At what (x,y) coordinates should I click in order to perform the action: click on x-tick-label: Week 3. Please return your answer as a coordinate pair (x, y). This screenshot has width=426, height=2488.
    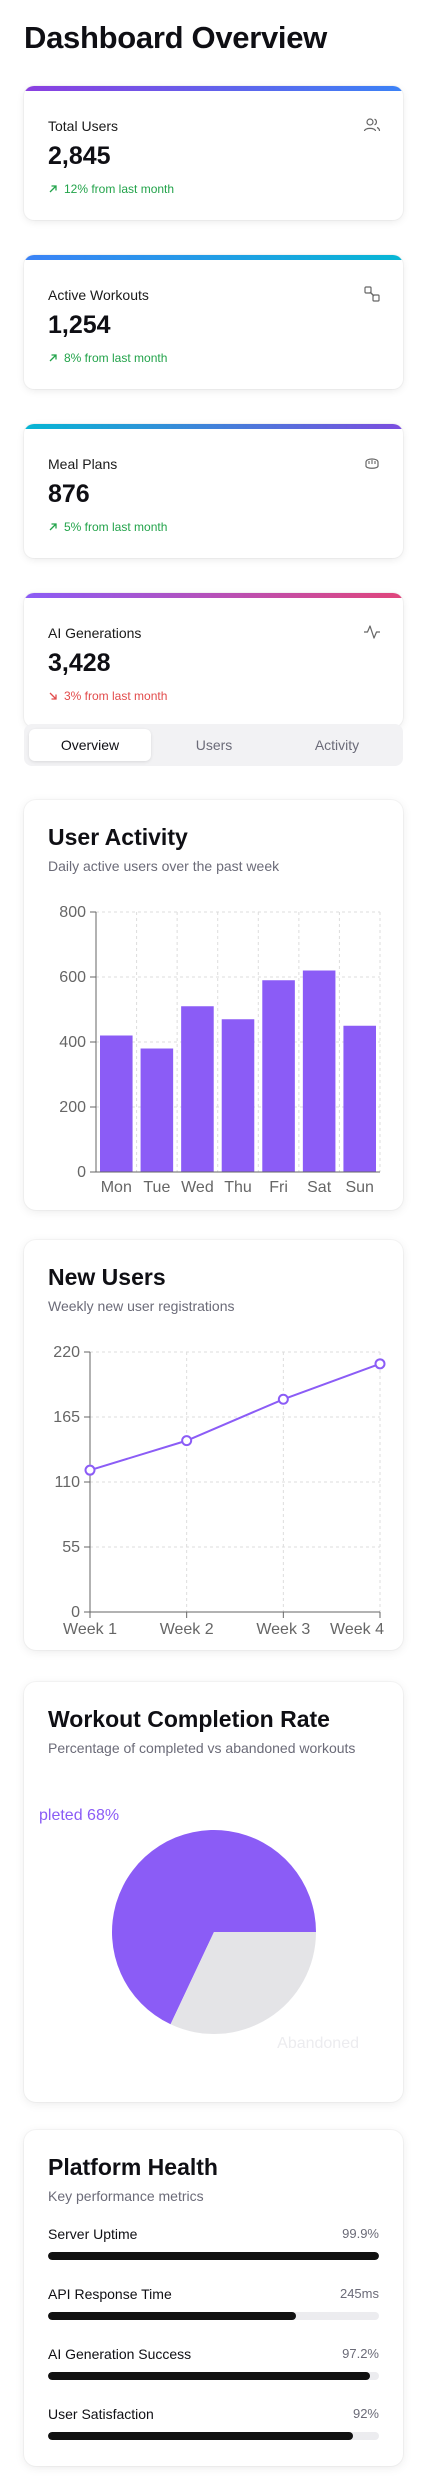
    Looking at the image, I should click on (283, 1629).